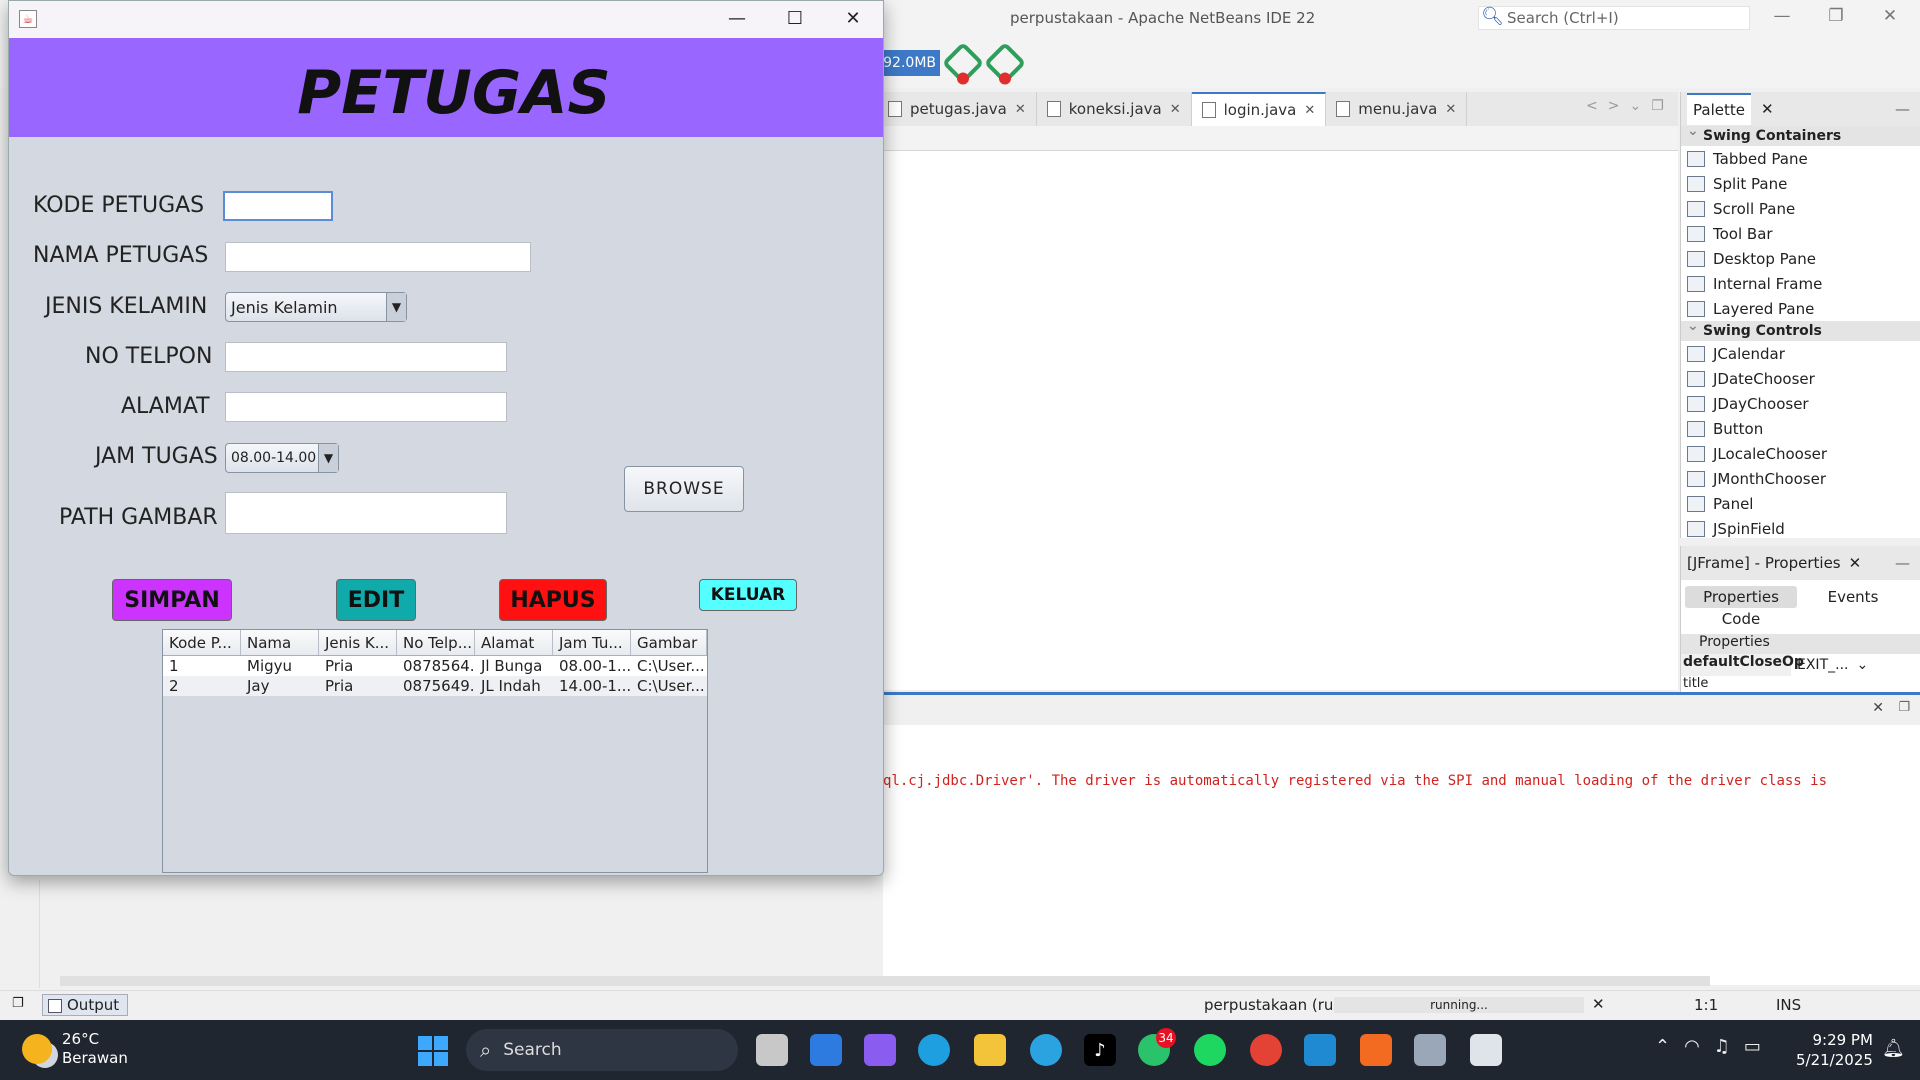 This screenshot has width=1920, height=1080. What do you see at coordinates (1715, 1046) in the screenshot?
I see `system-tray: ⌃◠♫▭` at bounding box center [1715, 1046].